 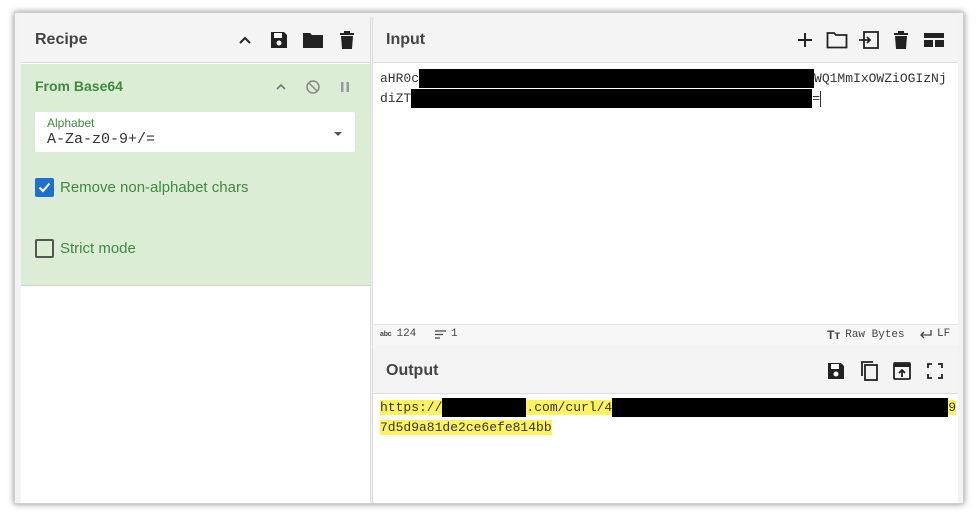 What do you see at coordinates (902, 371) in the screenshot?
I see `replace-input-icon` at bounding box center [902, 371].